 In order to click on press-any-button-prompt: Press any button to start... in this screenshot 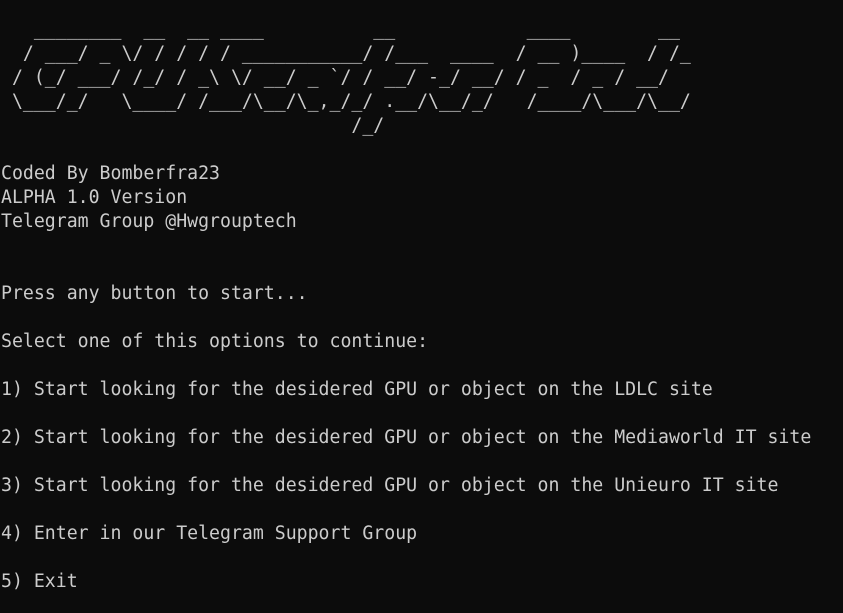, I will do `click(154, 293)`.